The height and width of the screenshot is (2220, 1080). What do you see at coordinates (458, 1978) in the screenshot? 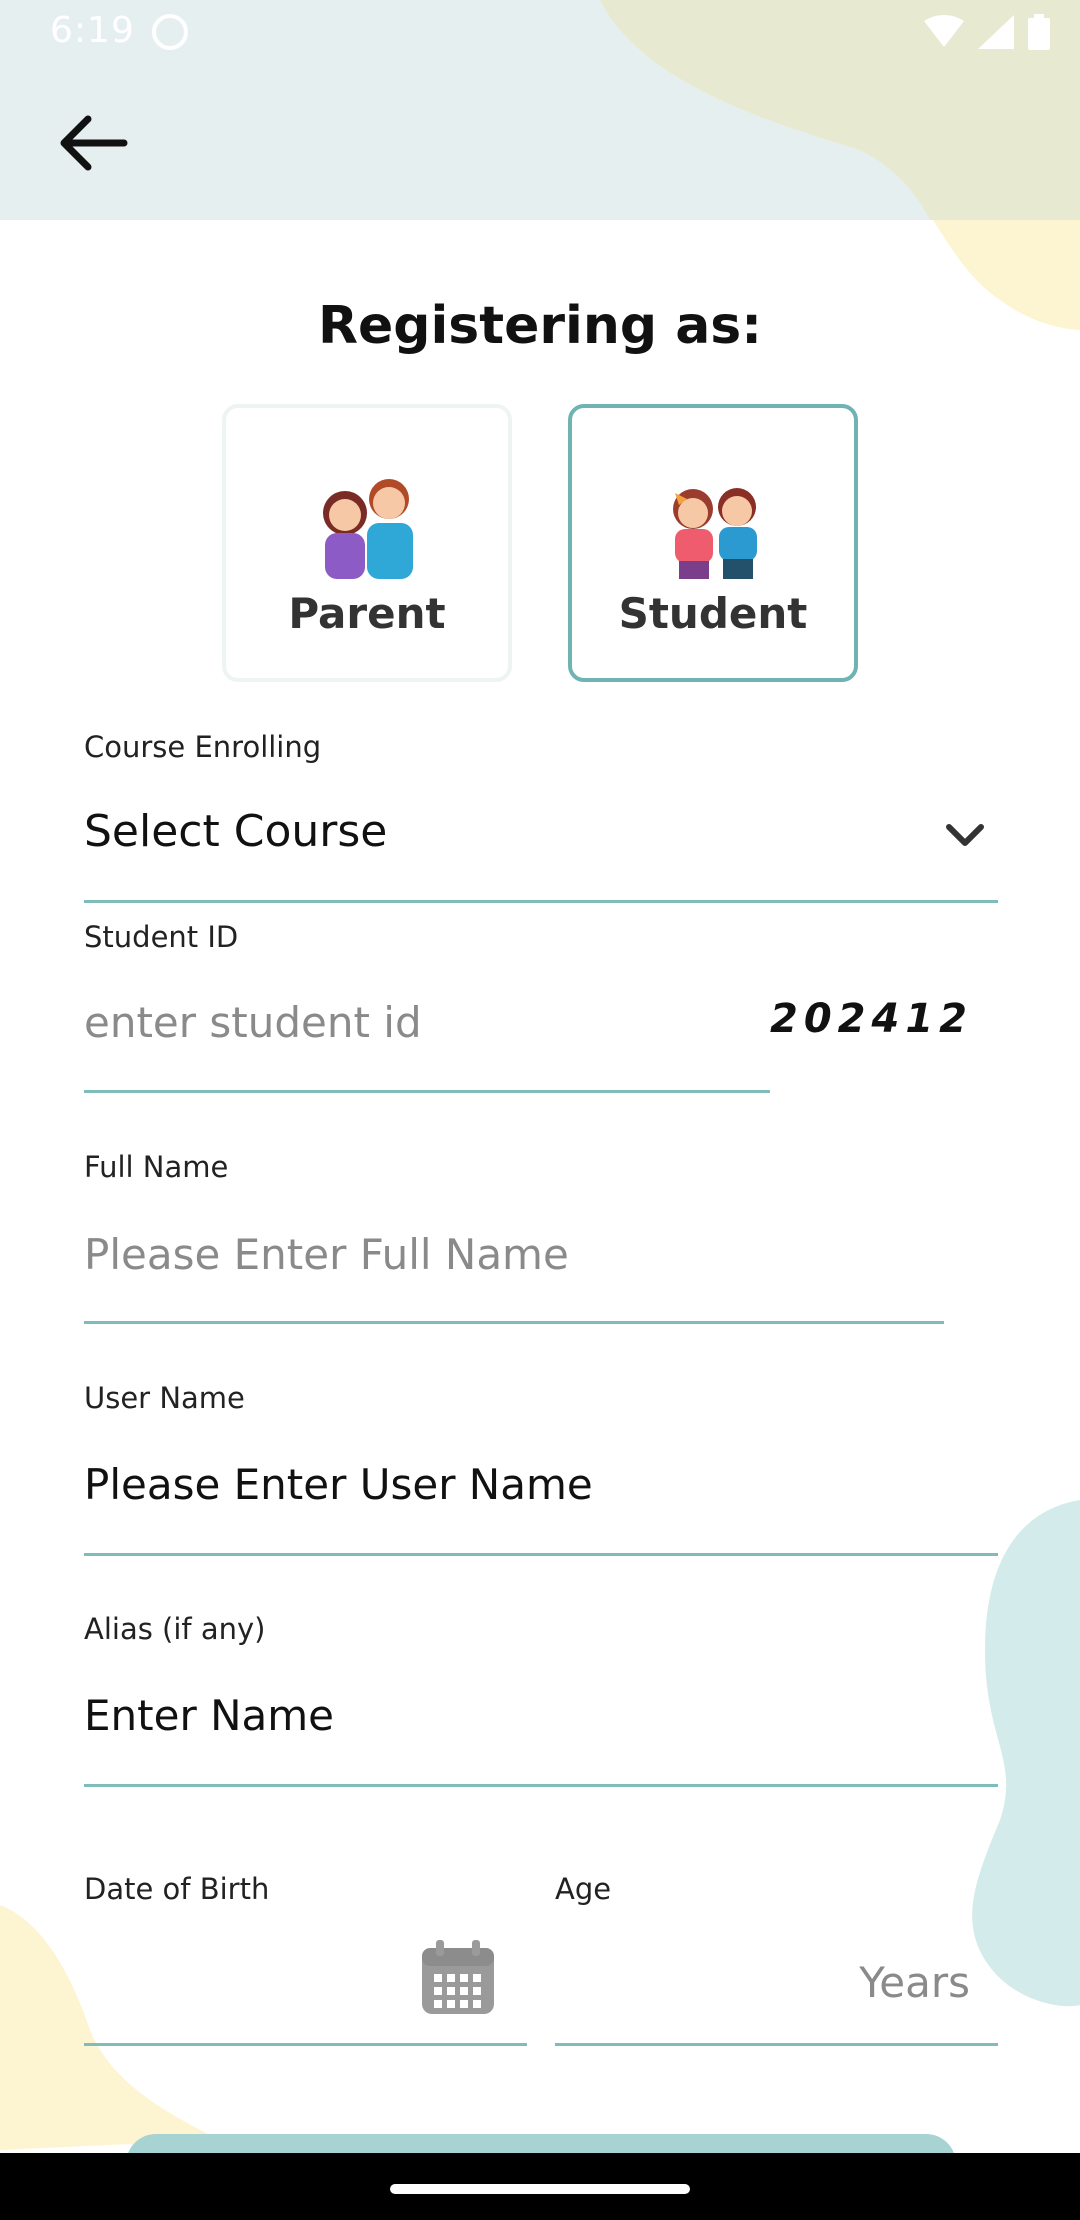
I see `calendar-icon` at bounding box center [458, 1978].